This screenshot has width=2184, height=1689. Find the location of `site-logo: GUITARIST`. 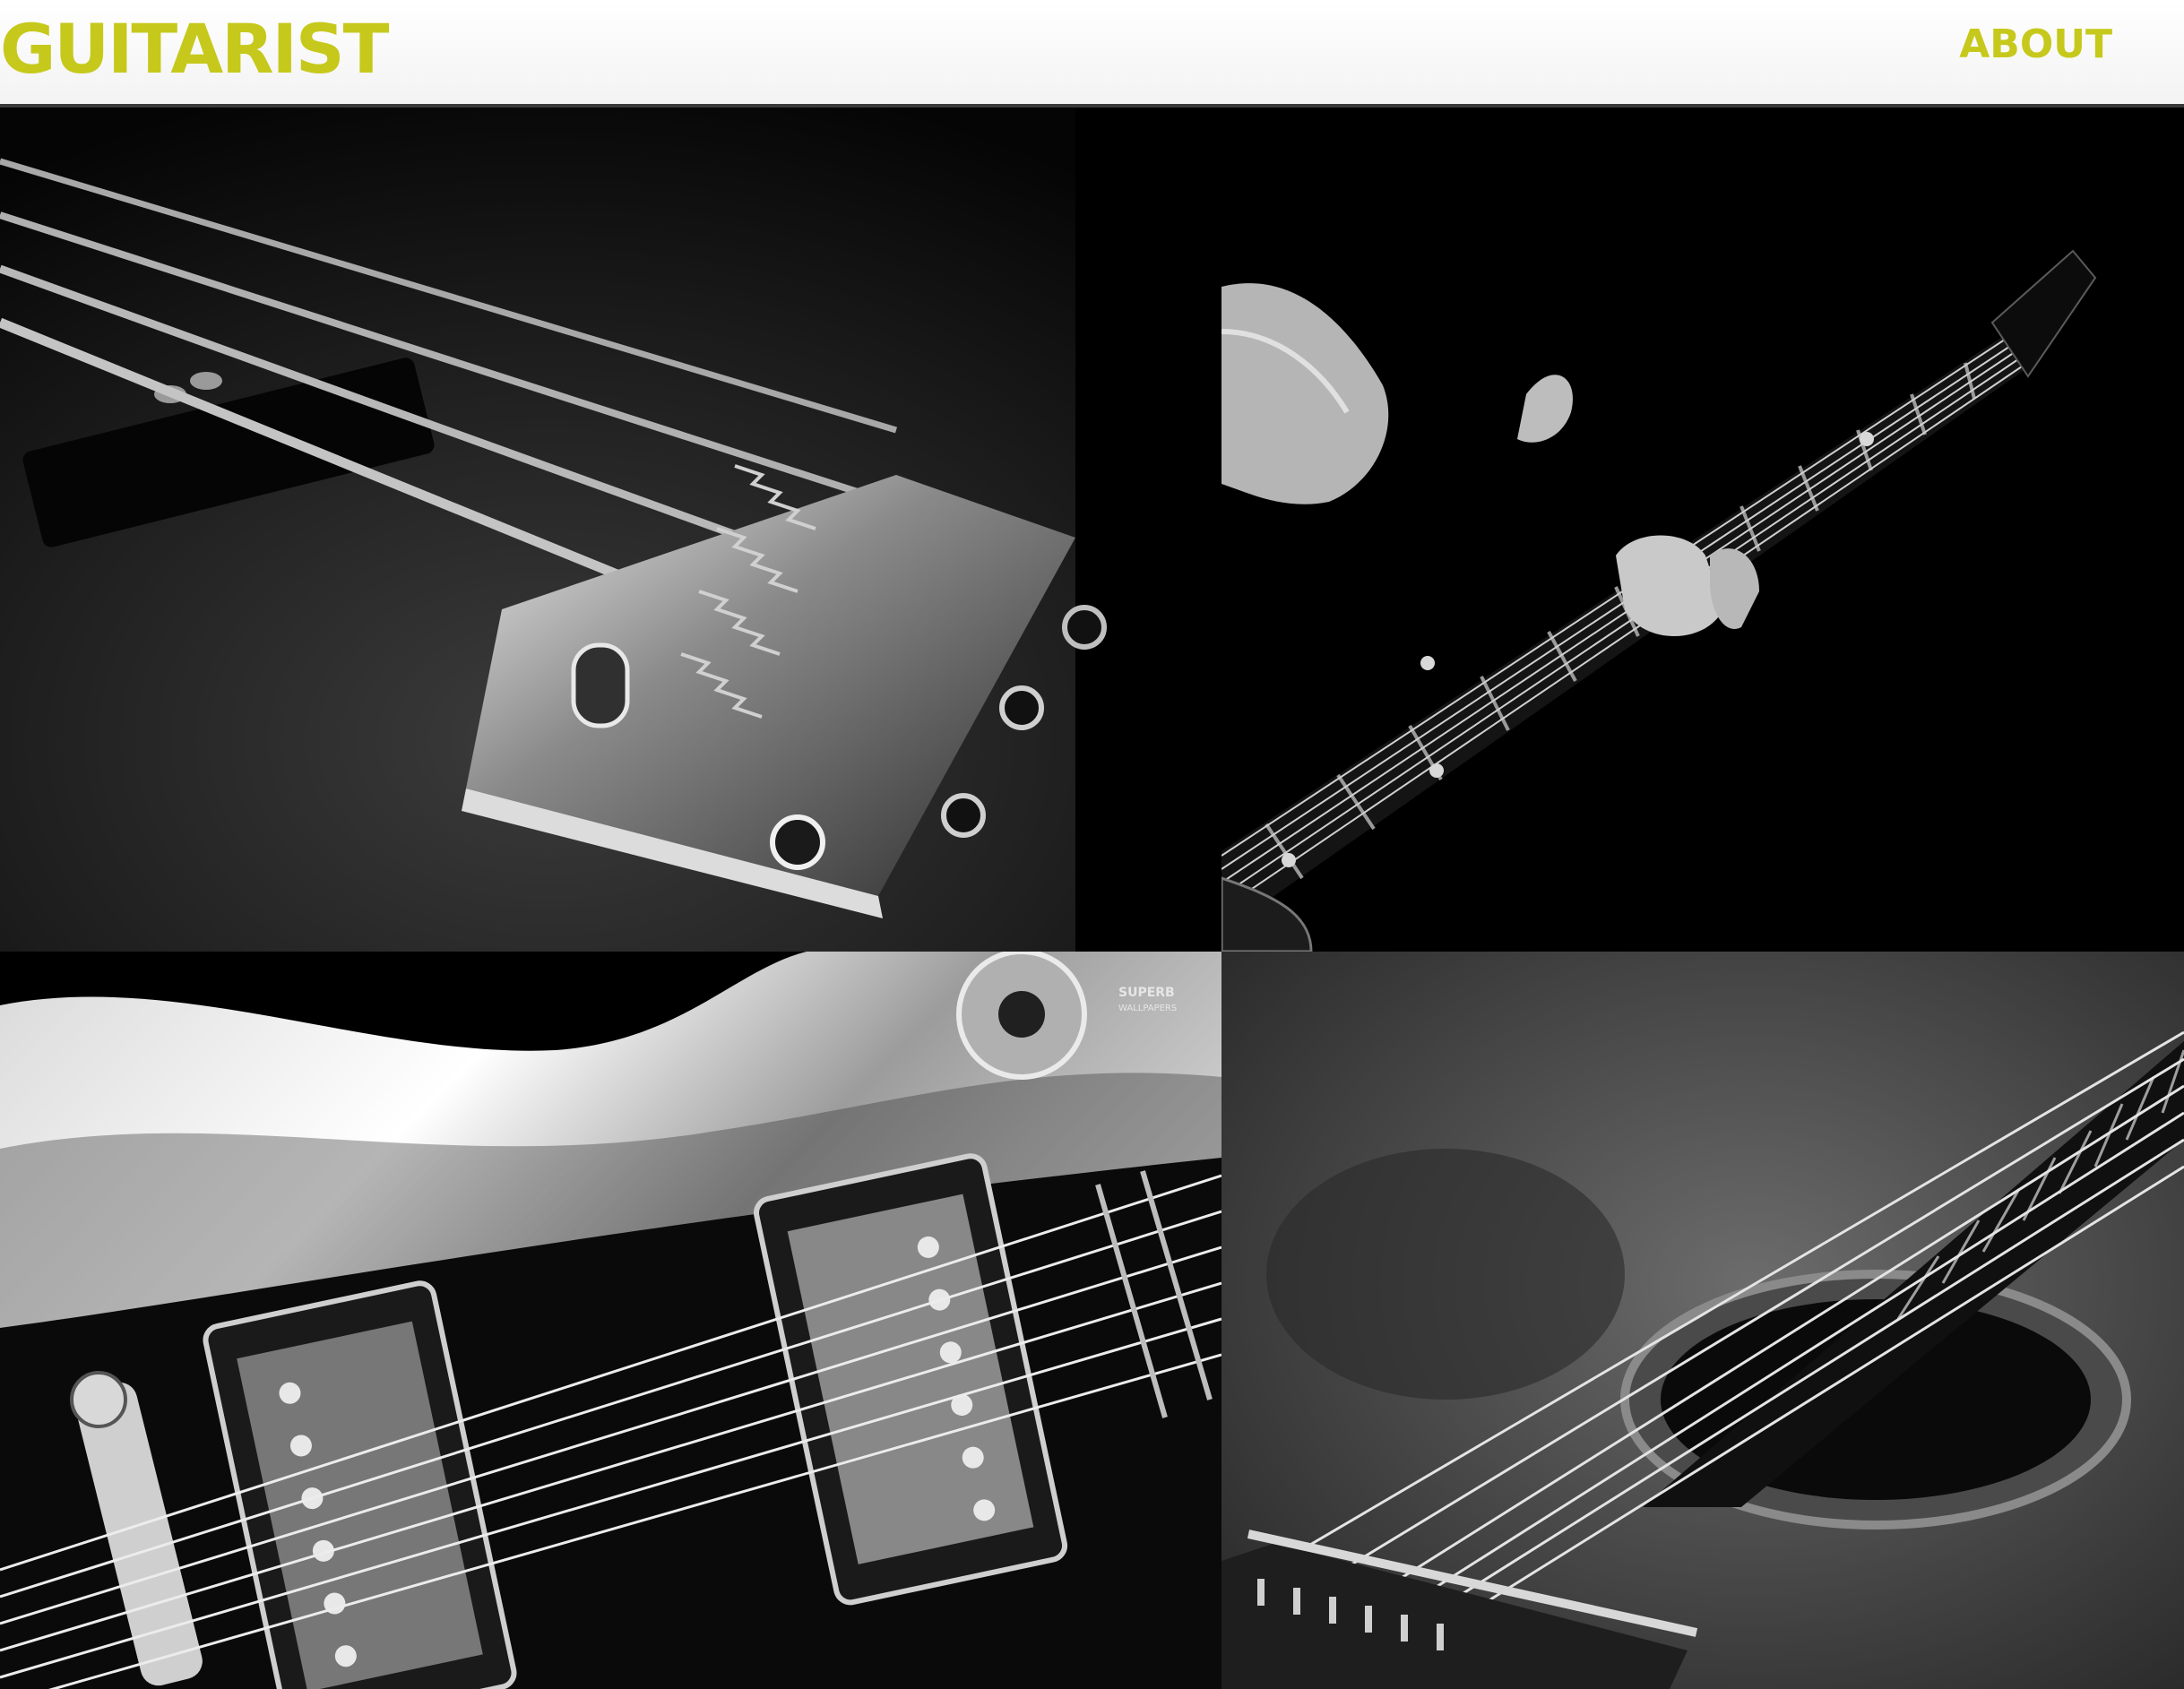

site-logo: GUITARIST is located at coordinates (195, 49).